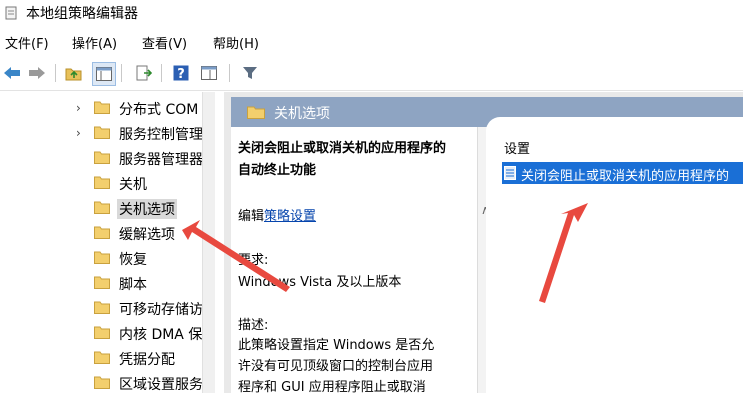 Image resolution: width=743 pixels, height=395 pixels. Describe the element at coordinates (164, 42) in the screenshot. I see `menu-view: 查看(V)` at that location.